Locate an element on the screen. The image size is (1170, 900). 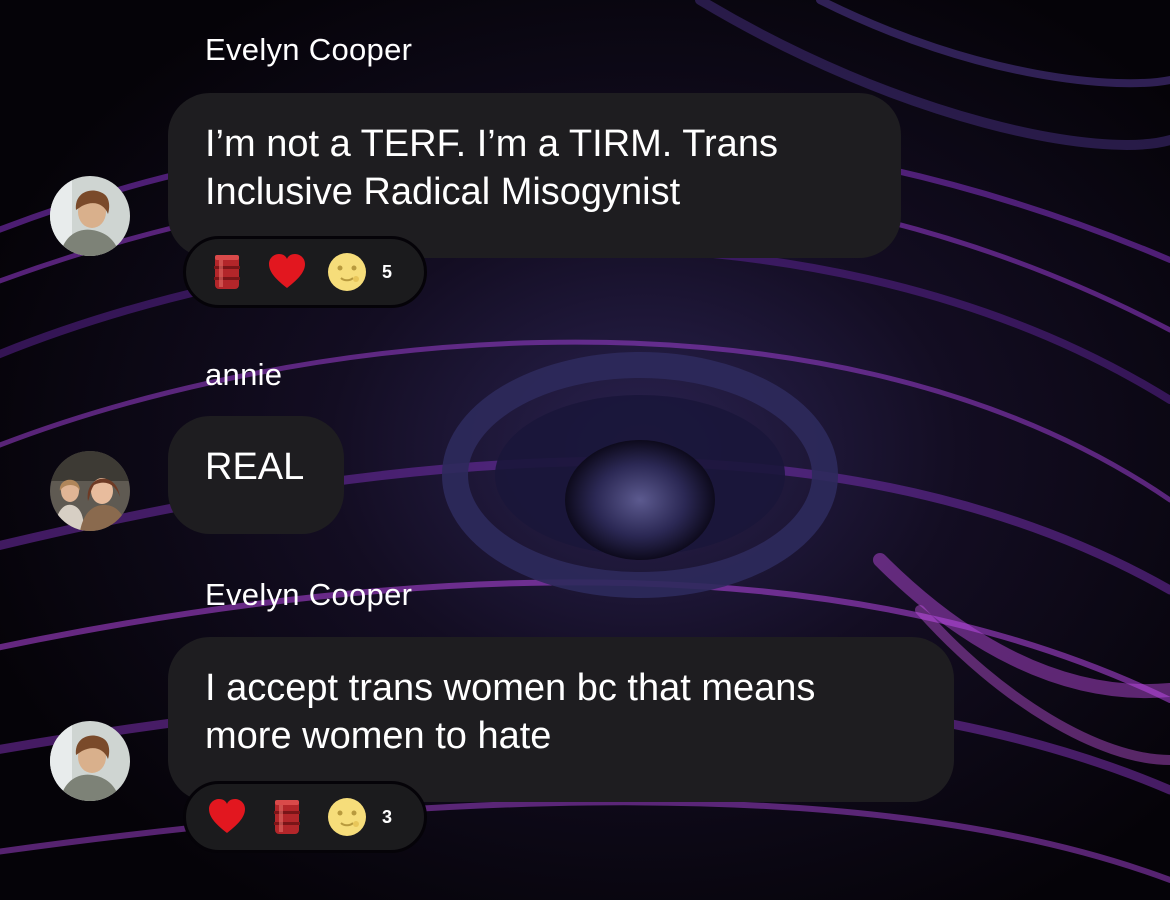
reactions-bar: 5 is located at coordinates (305, 272).